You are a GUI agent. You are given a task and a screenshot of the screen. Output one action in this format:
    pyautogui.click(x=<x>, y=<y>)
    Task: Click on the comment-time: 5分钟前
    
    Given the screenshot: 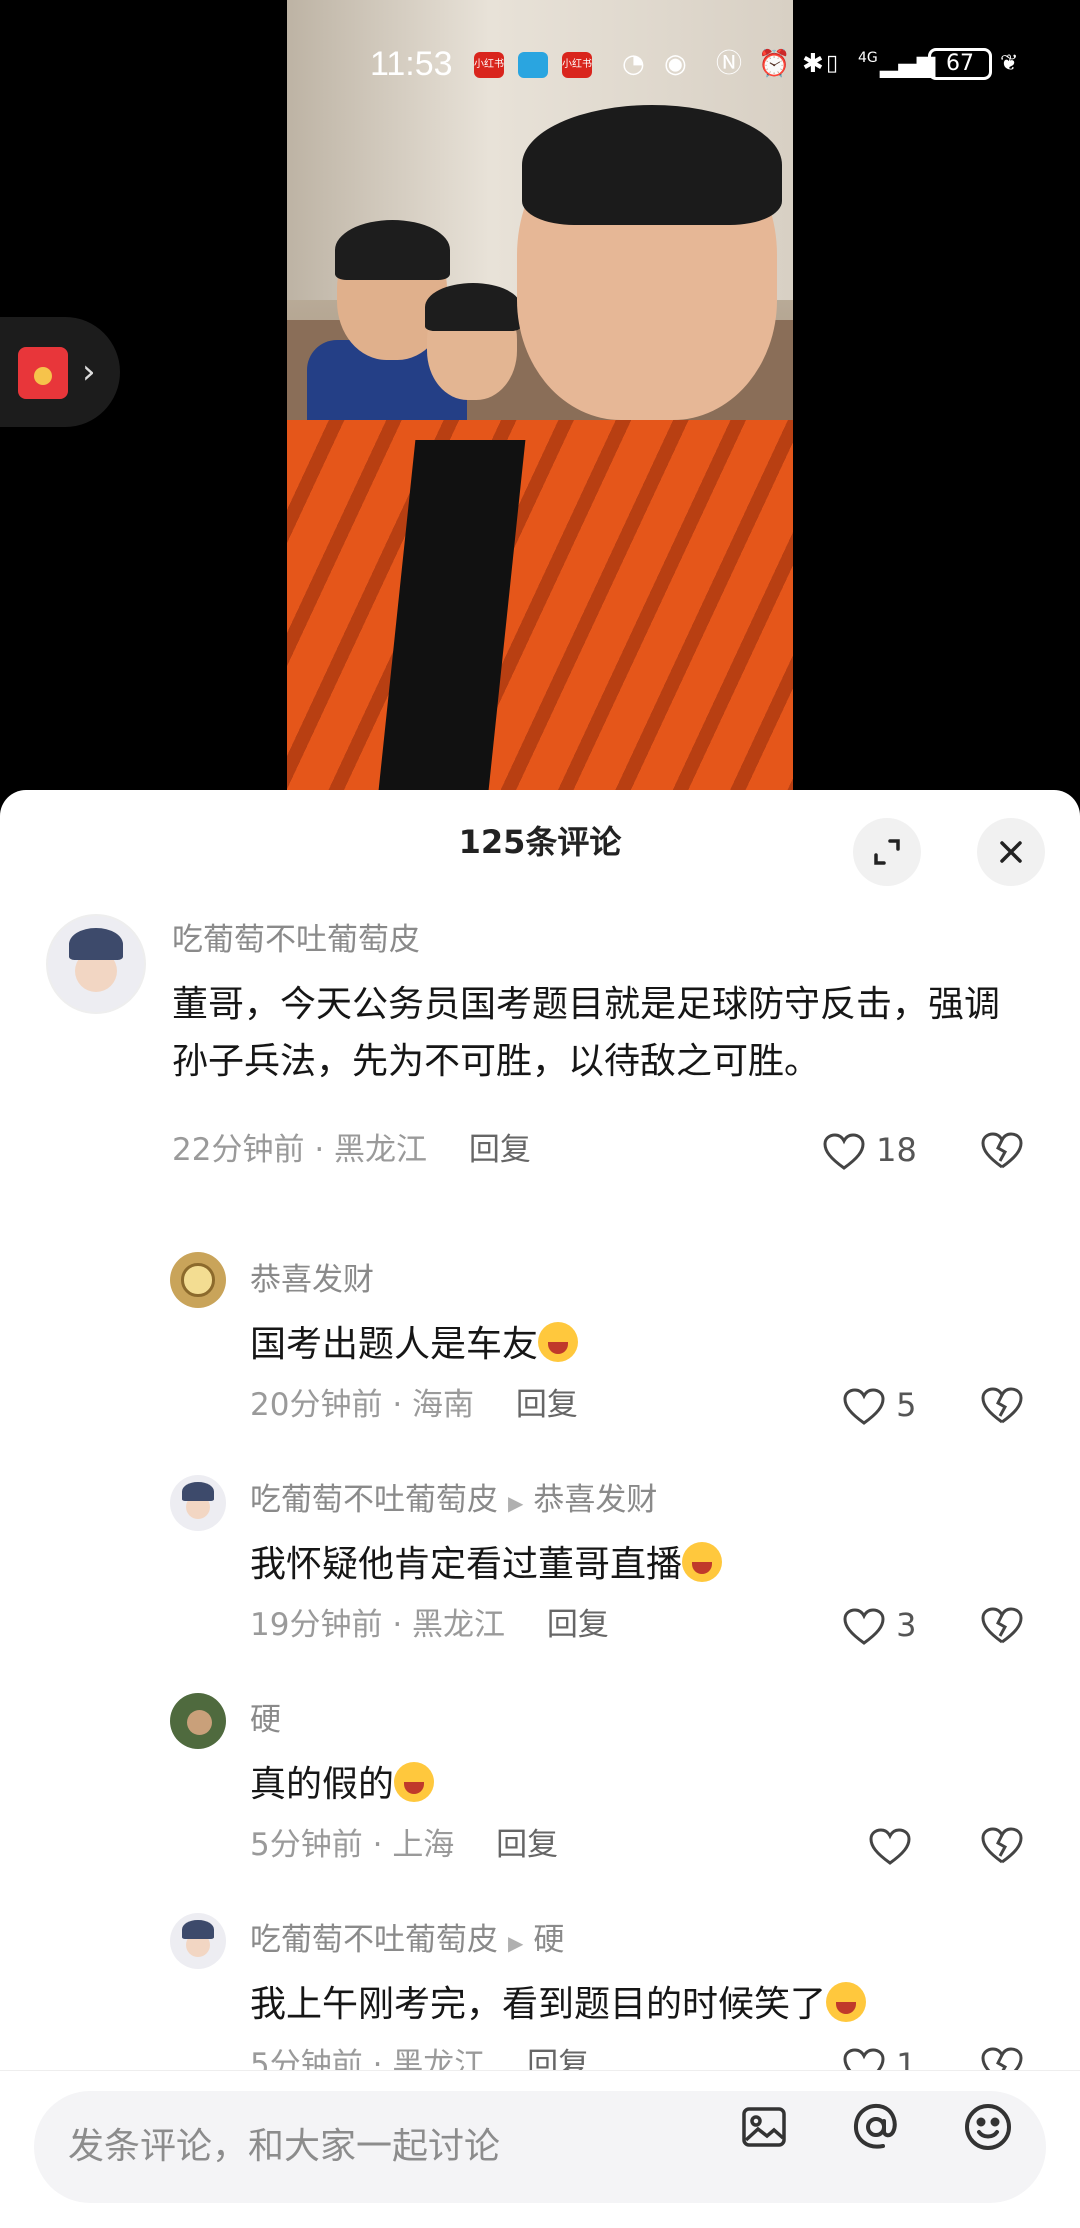 What is the action you would take?
    pyautogui.click(x=306, y=1845)
    